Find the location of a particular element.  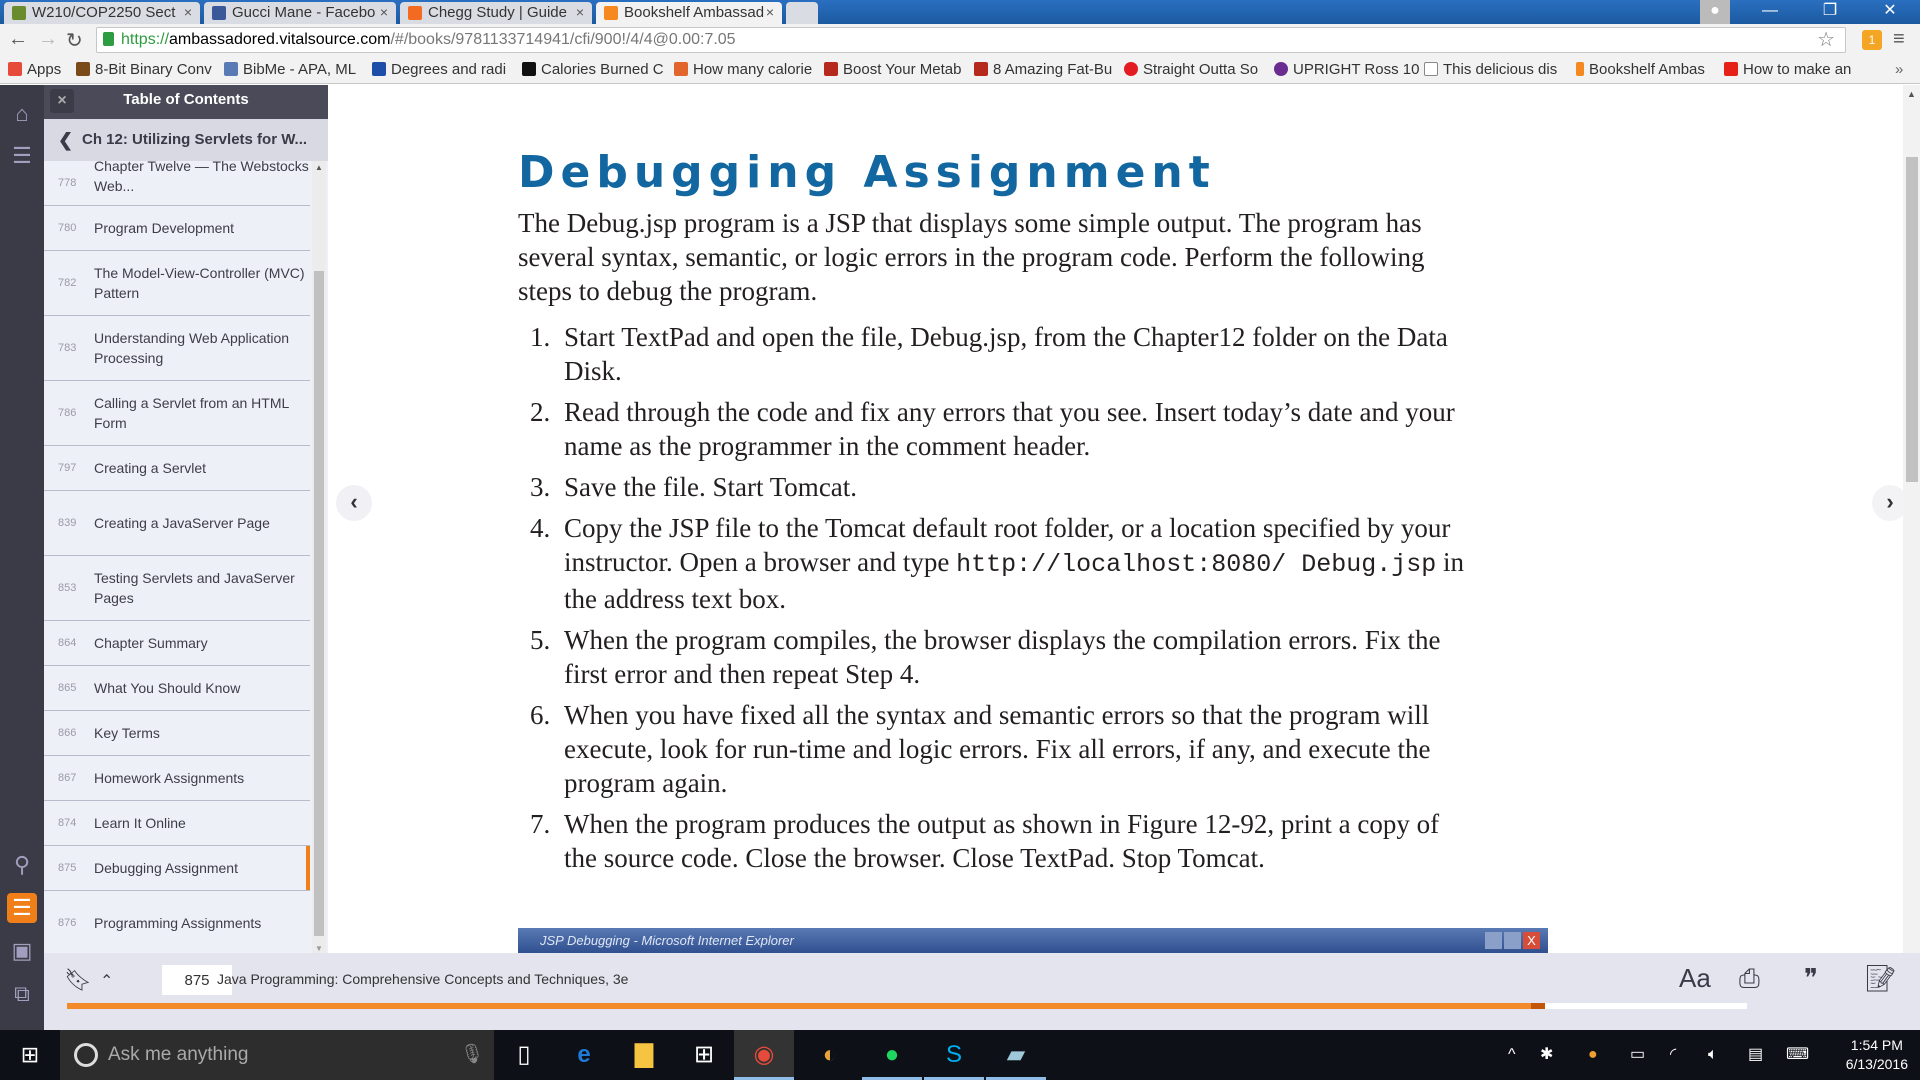

chevron-up-icon: ⌃ is located at coordinates (106, 981).